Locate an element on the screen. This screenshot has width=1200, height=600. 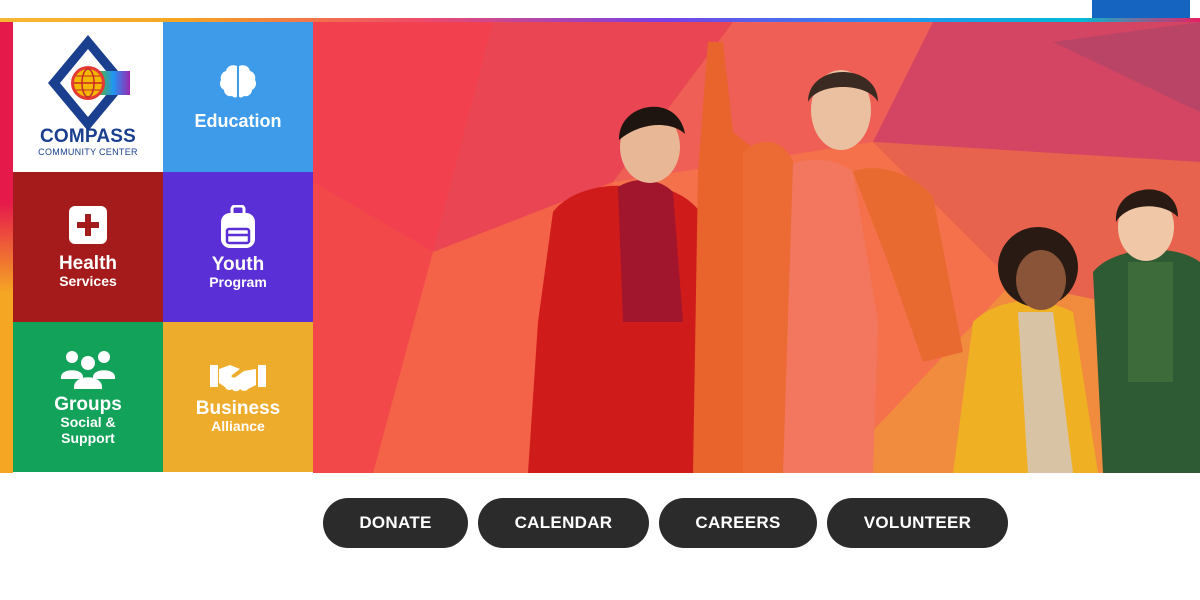
top-bar is located at coordinates (600, 9).